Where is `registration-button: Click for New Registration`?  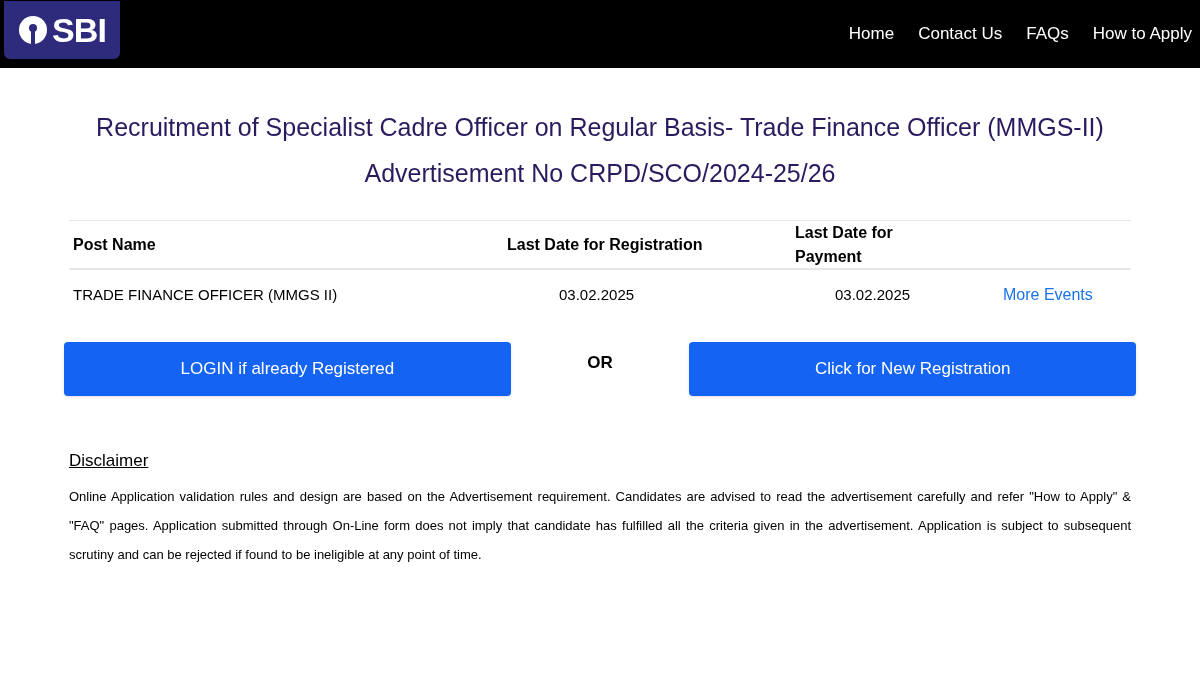 registration-button: Click for New Registration is located at coordinates (912, 369).